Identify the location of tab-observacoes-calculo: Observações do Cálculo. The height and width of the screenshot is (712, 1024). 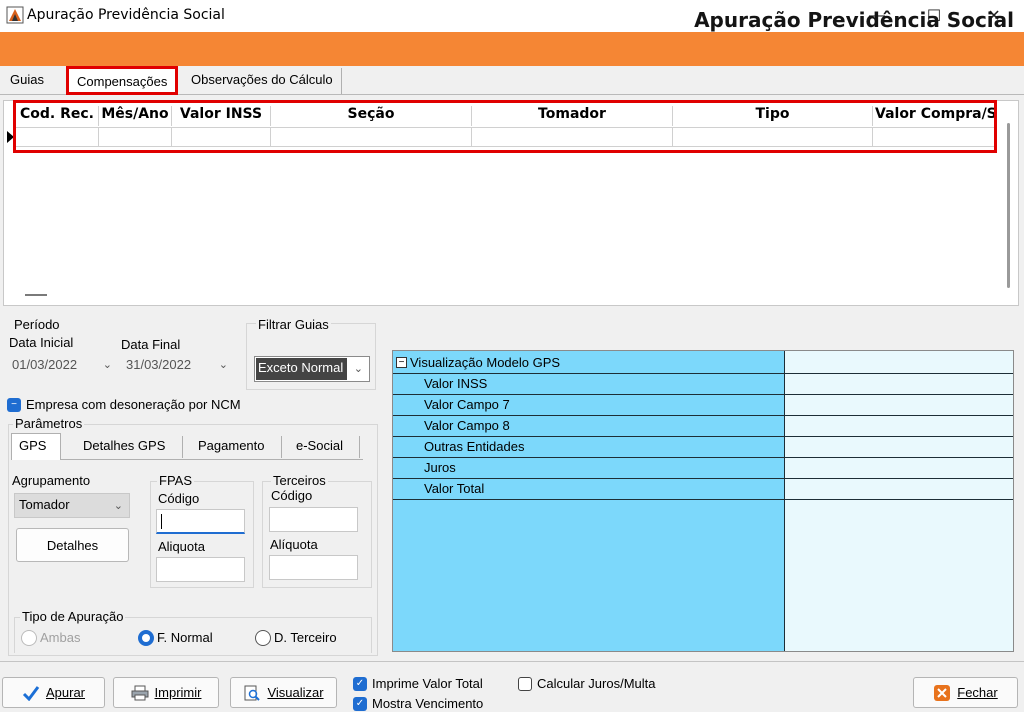
(263, 81).